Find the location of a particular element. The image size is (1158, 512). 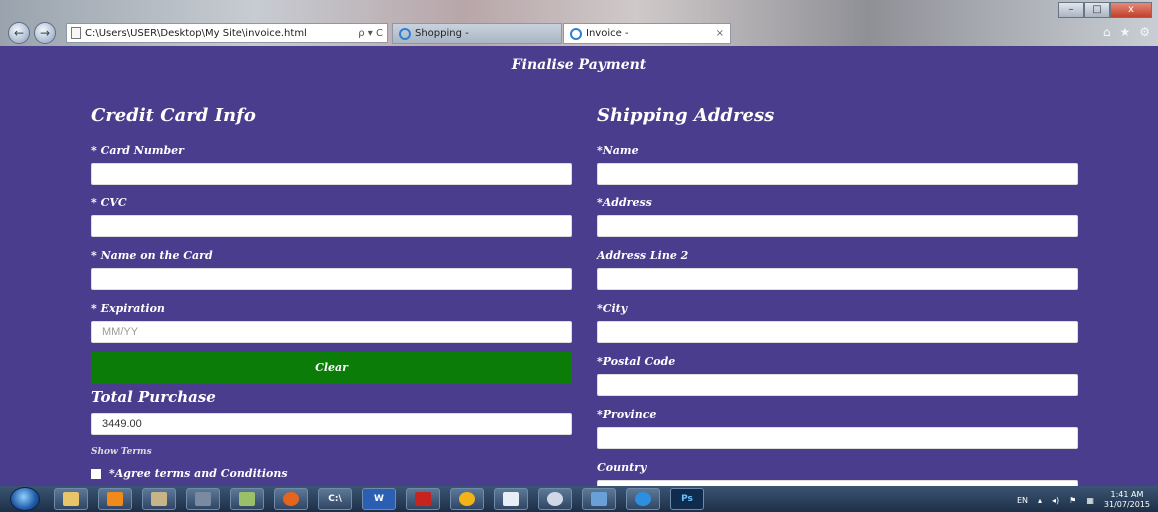

photoshop-icon: Ps is located at coordinates (687, 499).